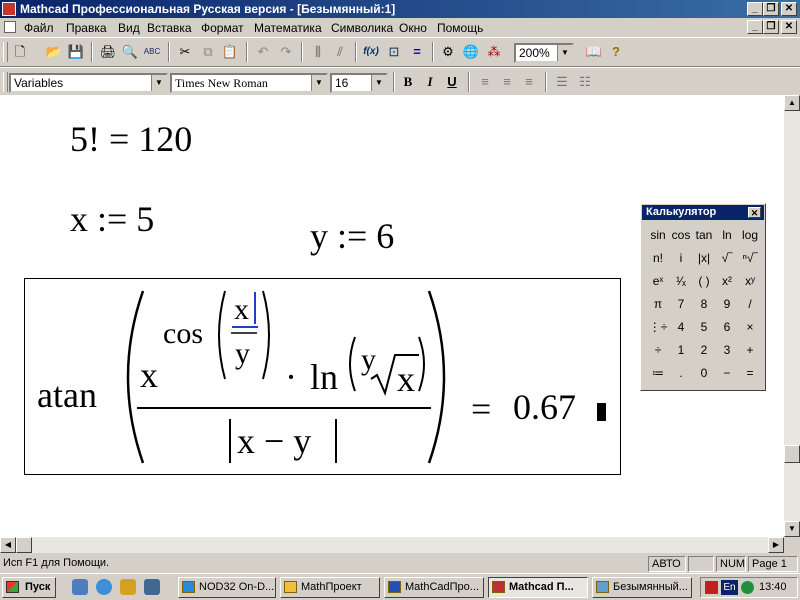 This screenshot has height=600, width=800. What do you see at coordinates (318, 52) in the screenshot?
I see `align-icon: ⫼` at bounding box center [318, 52].